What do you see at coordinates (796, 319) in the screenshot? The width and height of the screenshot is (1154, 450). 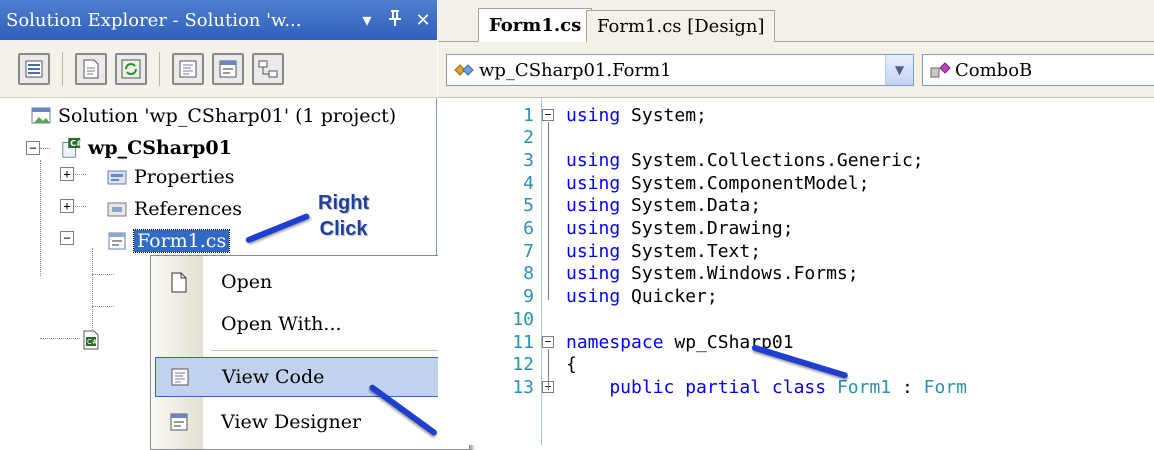 I see `code-line: 10` at bounding box center [796, 319].